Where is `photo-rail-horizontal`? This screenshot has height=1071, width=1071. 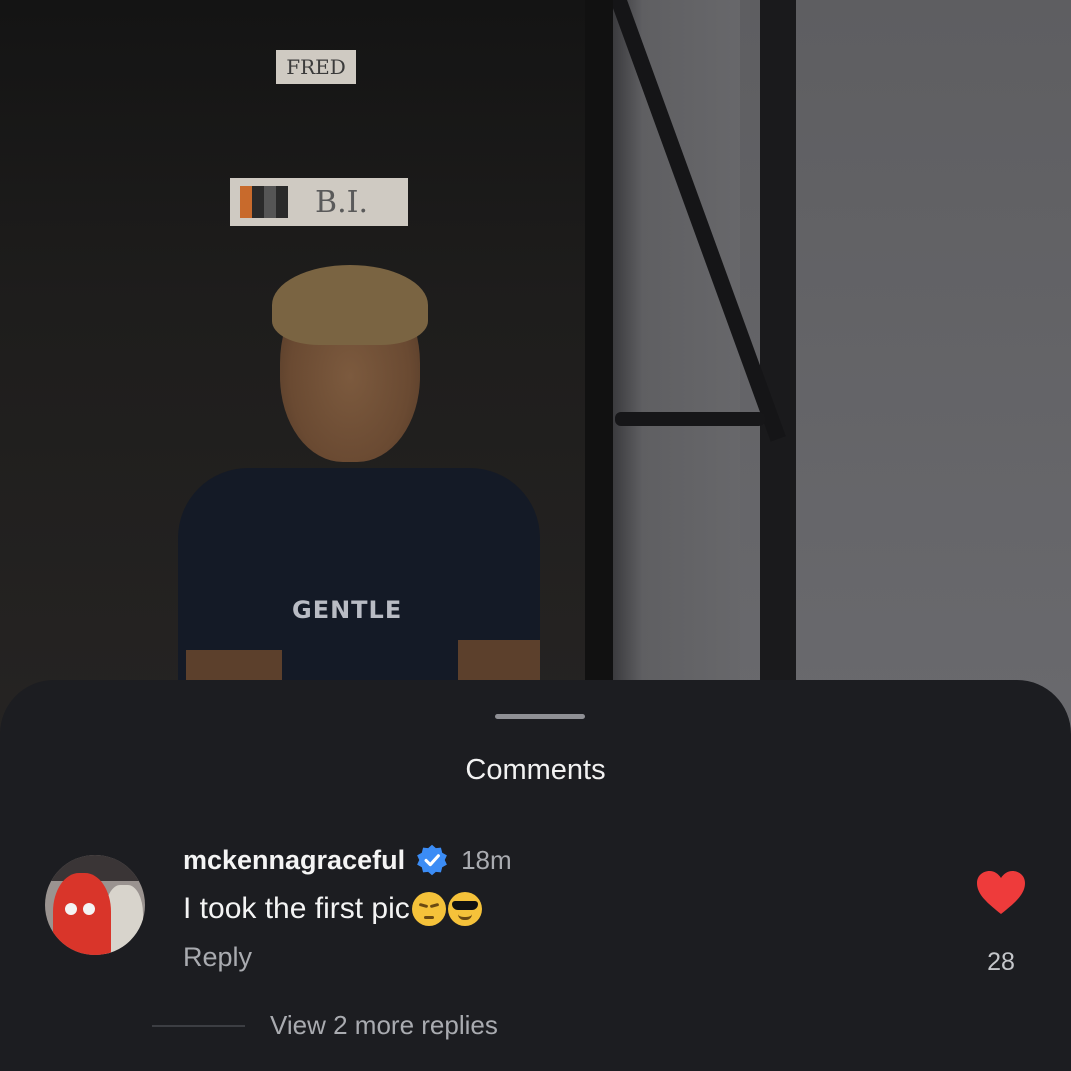 photo-rail-horizontal is located at coordinates (690, 419).